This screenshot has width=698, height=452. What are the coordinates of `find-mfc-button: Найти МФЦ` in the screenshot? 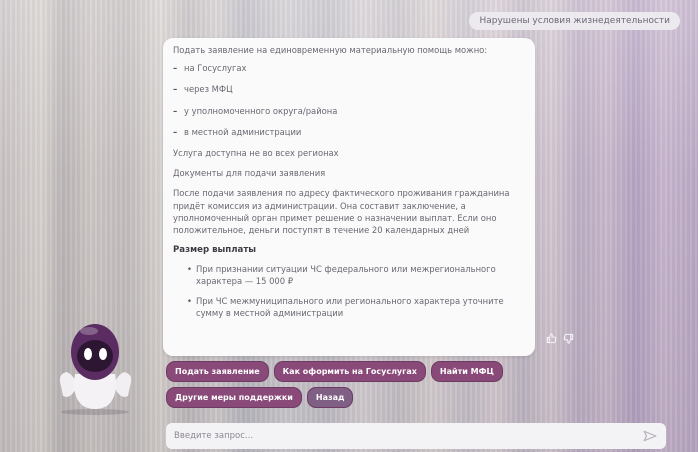 It's located at (466, 371).